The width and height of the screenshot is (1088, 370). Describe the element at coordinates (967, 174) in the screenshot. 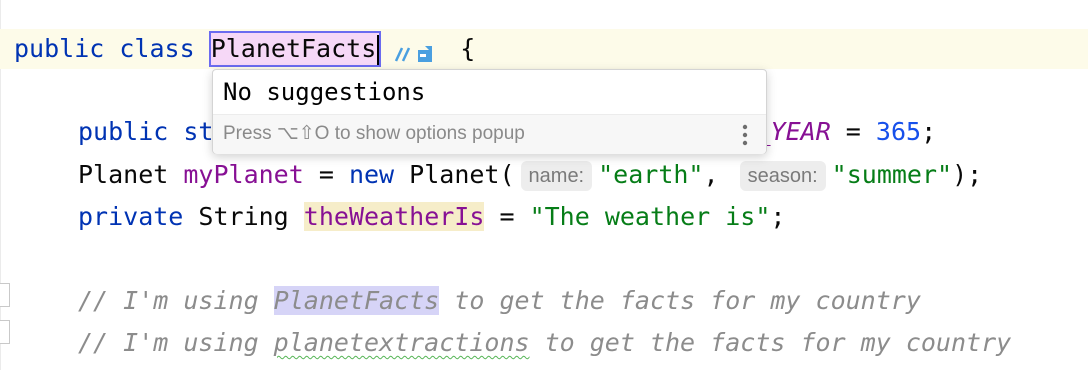

I see `close-paren: );` at that location.